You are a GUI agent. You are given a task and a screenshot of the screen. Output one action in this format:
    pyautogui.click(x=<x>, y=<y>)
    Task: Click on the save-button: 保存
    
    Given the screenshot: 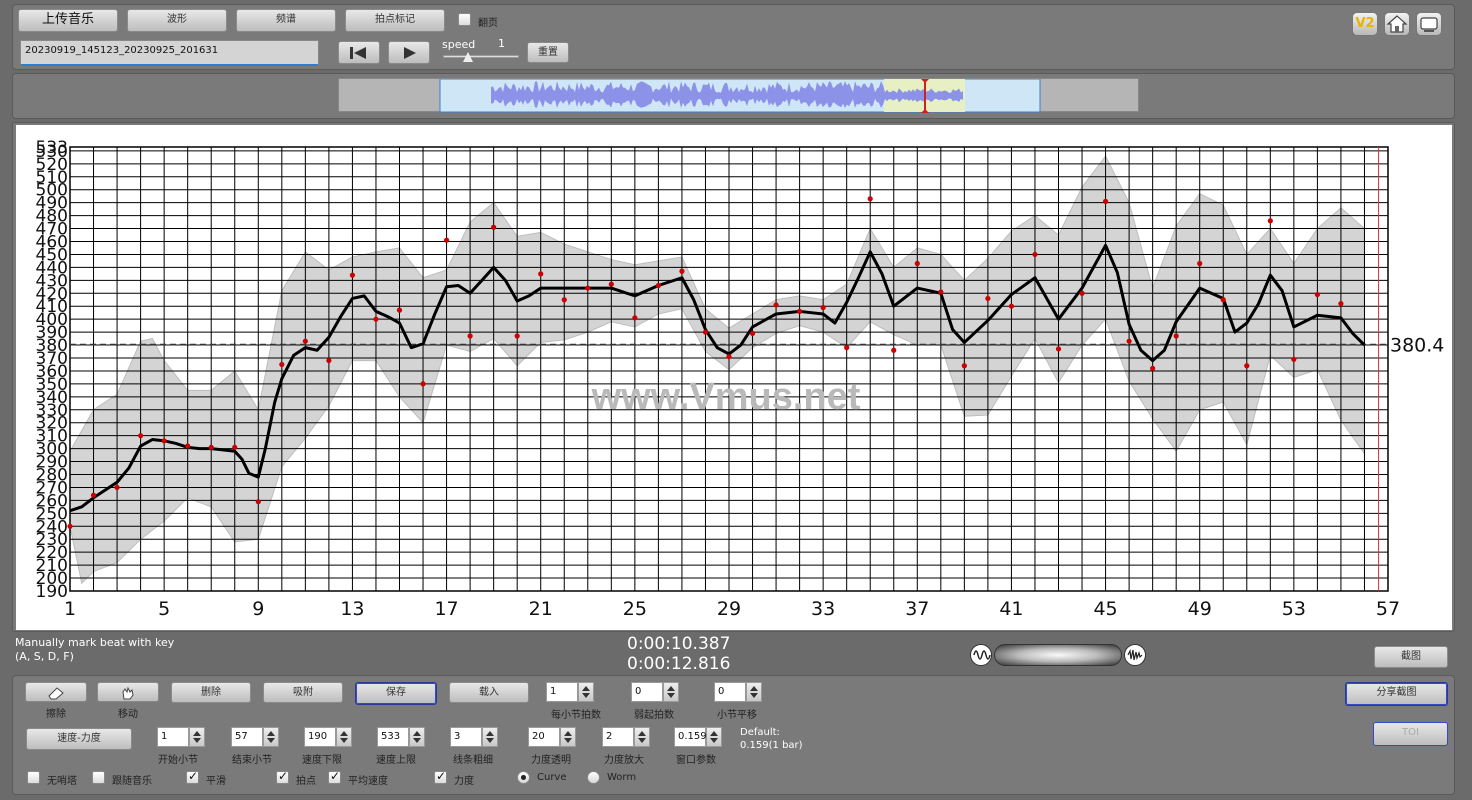 What is the action you would take?
    pyautogui.click(x=396, y=693)
    